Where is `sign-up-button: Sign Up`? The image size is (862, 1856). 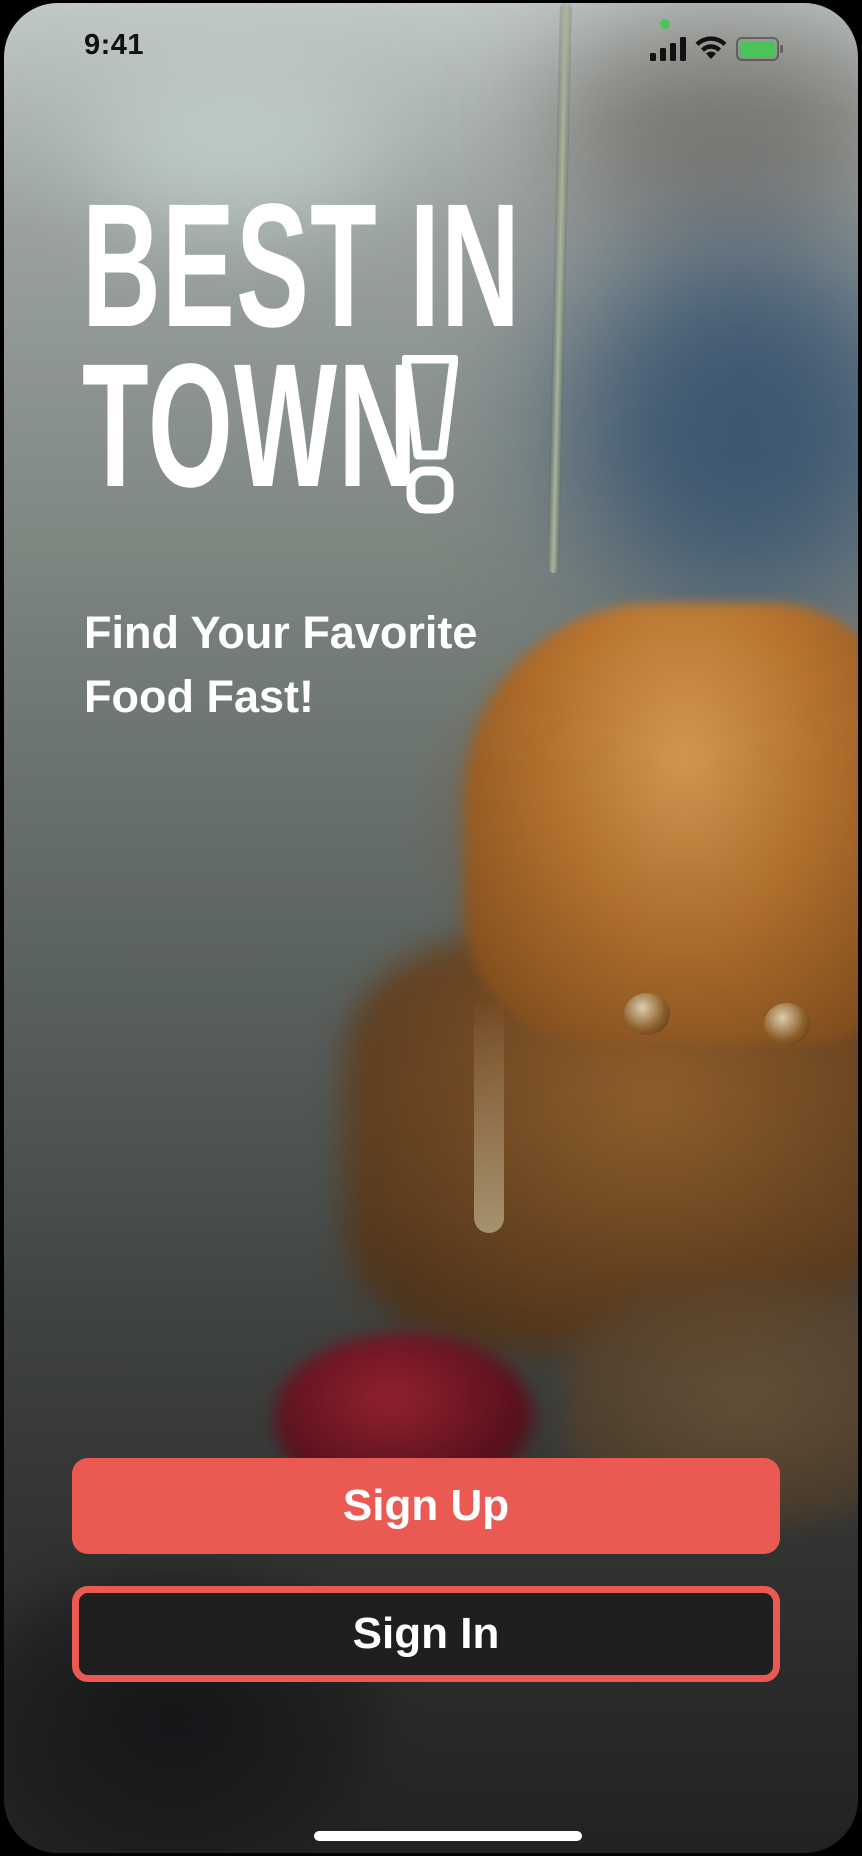
sign-up-button: Sign Up is located at coordinates (426, 1506).